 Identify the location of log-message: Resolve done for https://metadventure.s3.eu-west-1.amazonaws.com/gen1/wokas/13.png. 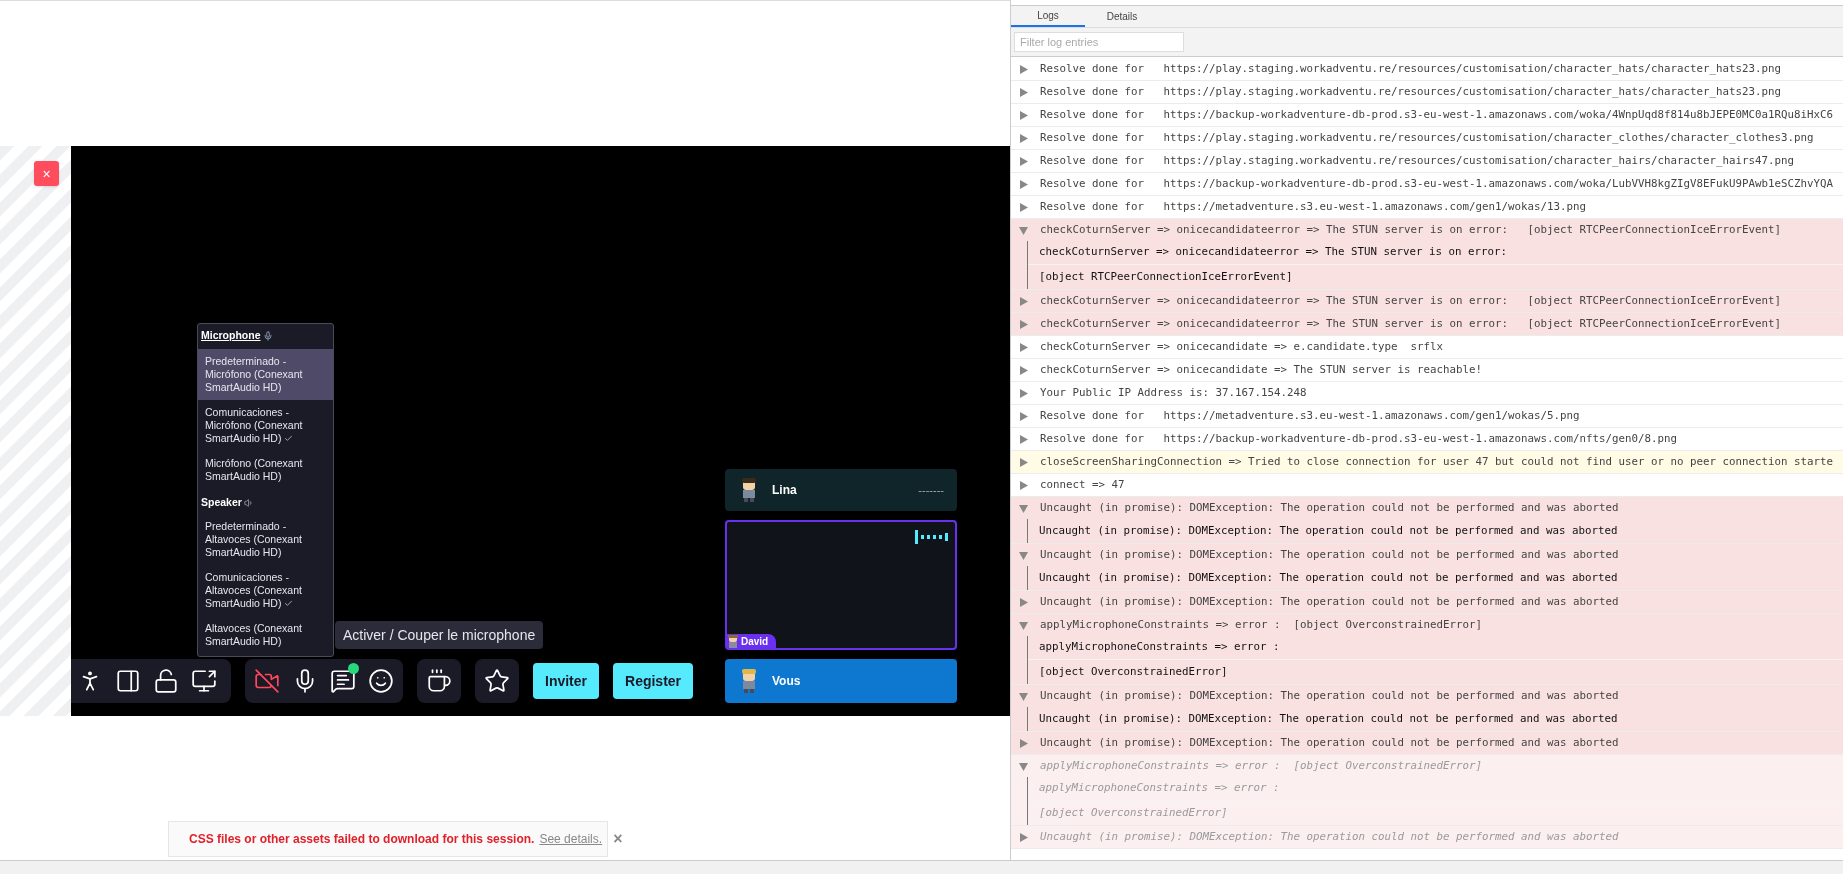
(1313, 206).